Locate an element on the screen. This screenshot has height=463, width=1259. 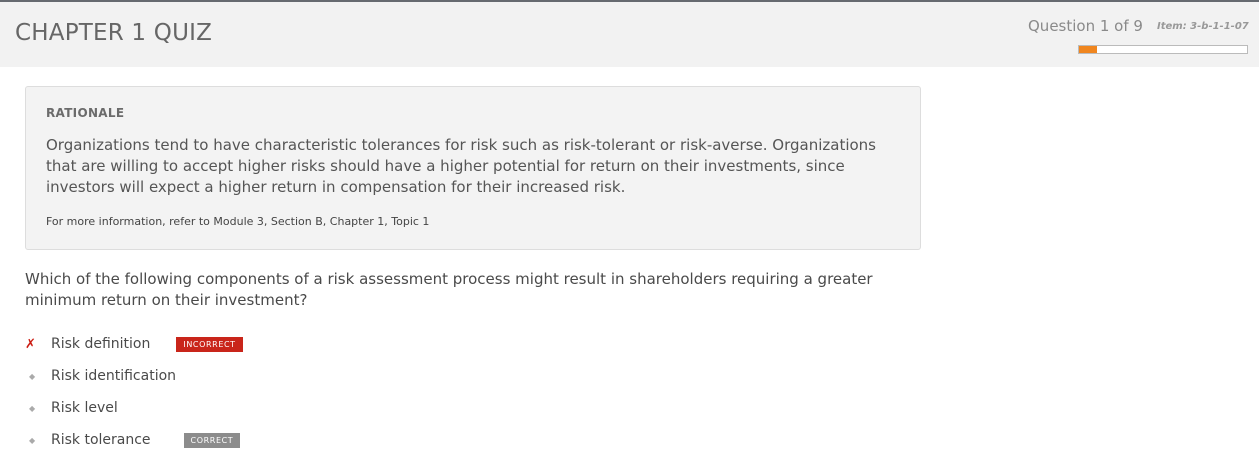
question-counter: Question 1 of 9 is located at coordinates (1085, 26).